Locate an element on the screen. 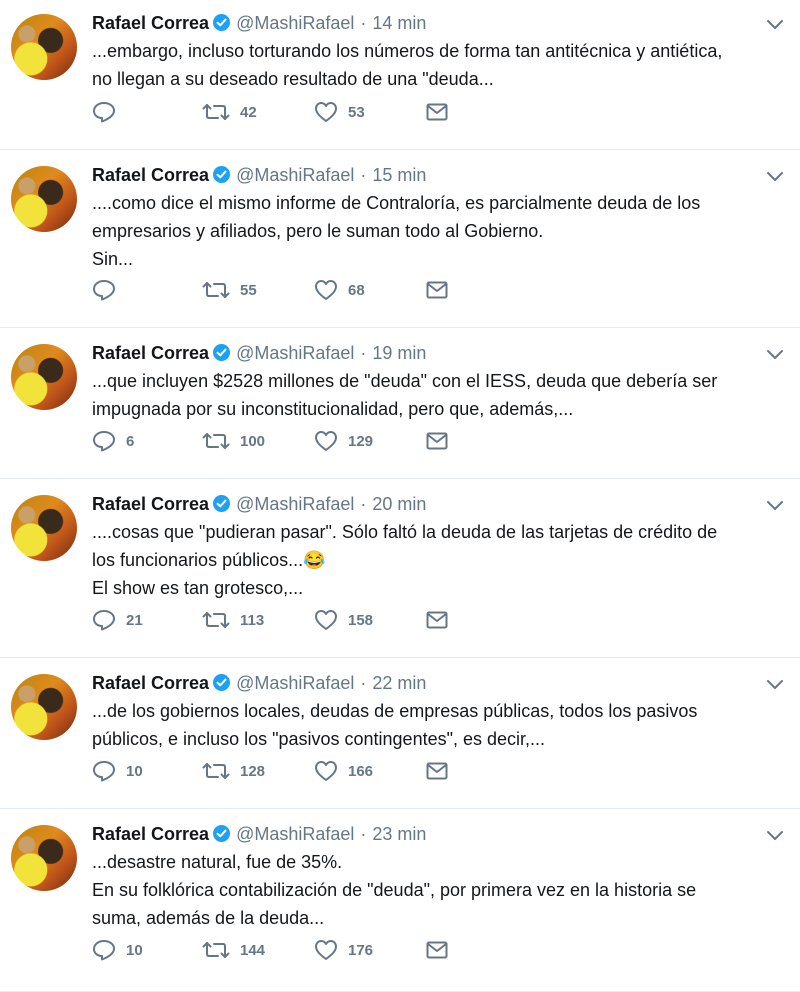 The image size is (800, 992). retweet-button: 100 is located at coordinates (233, 441).